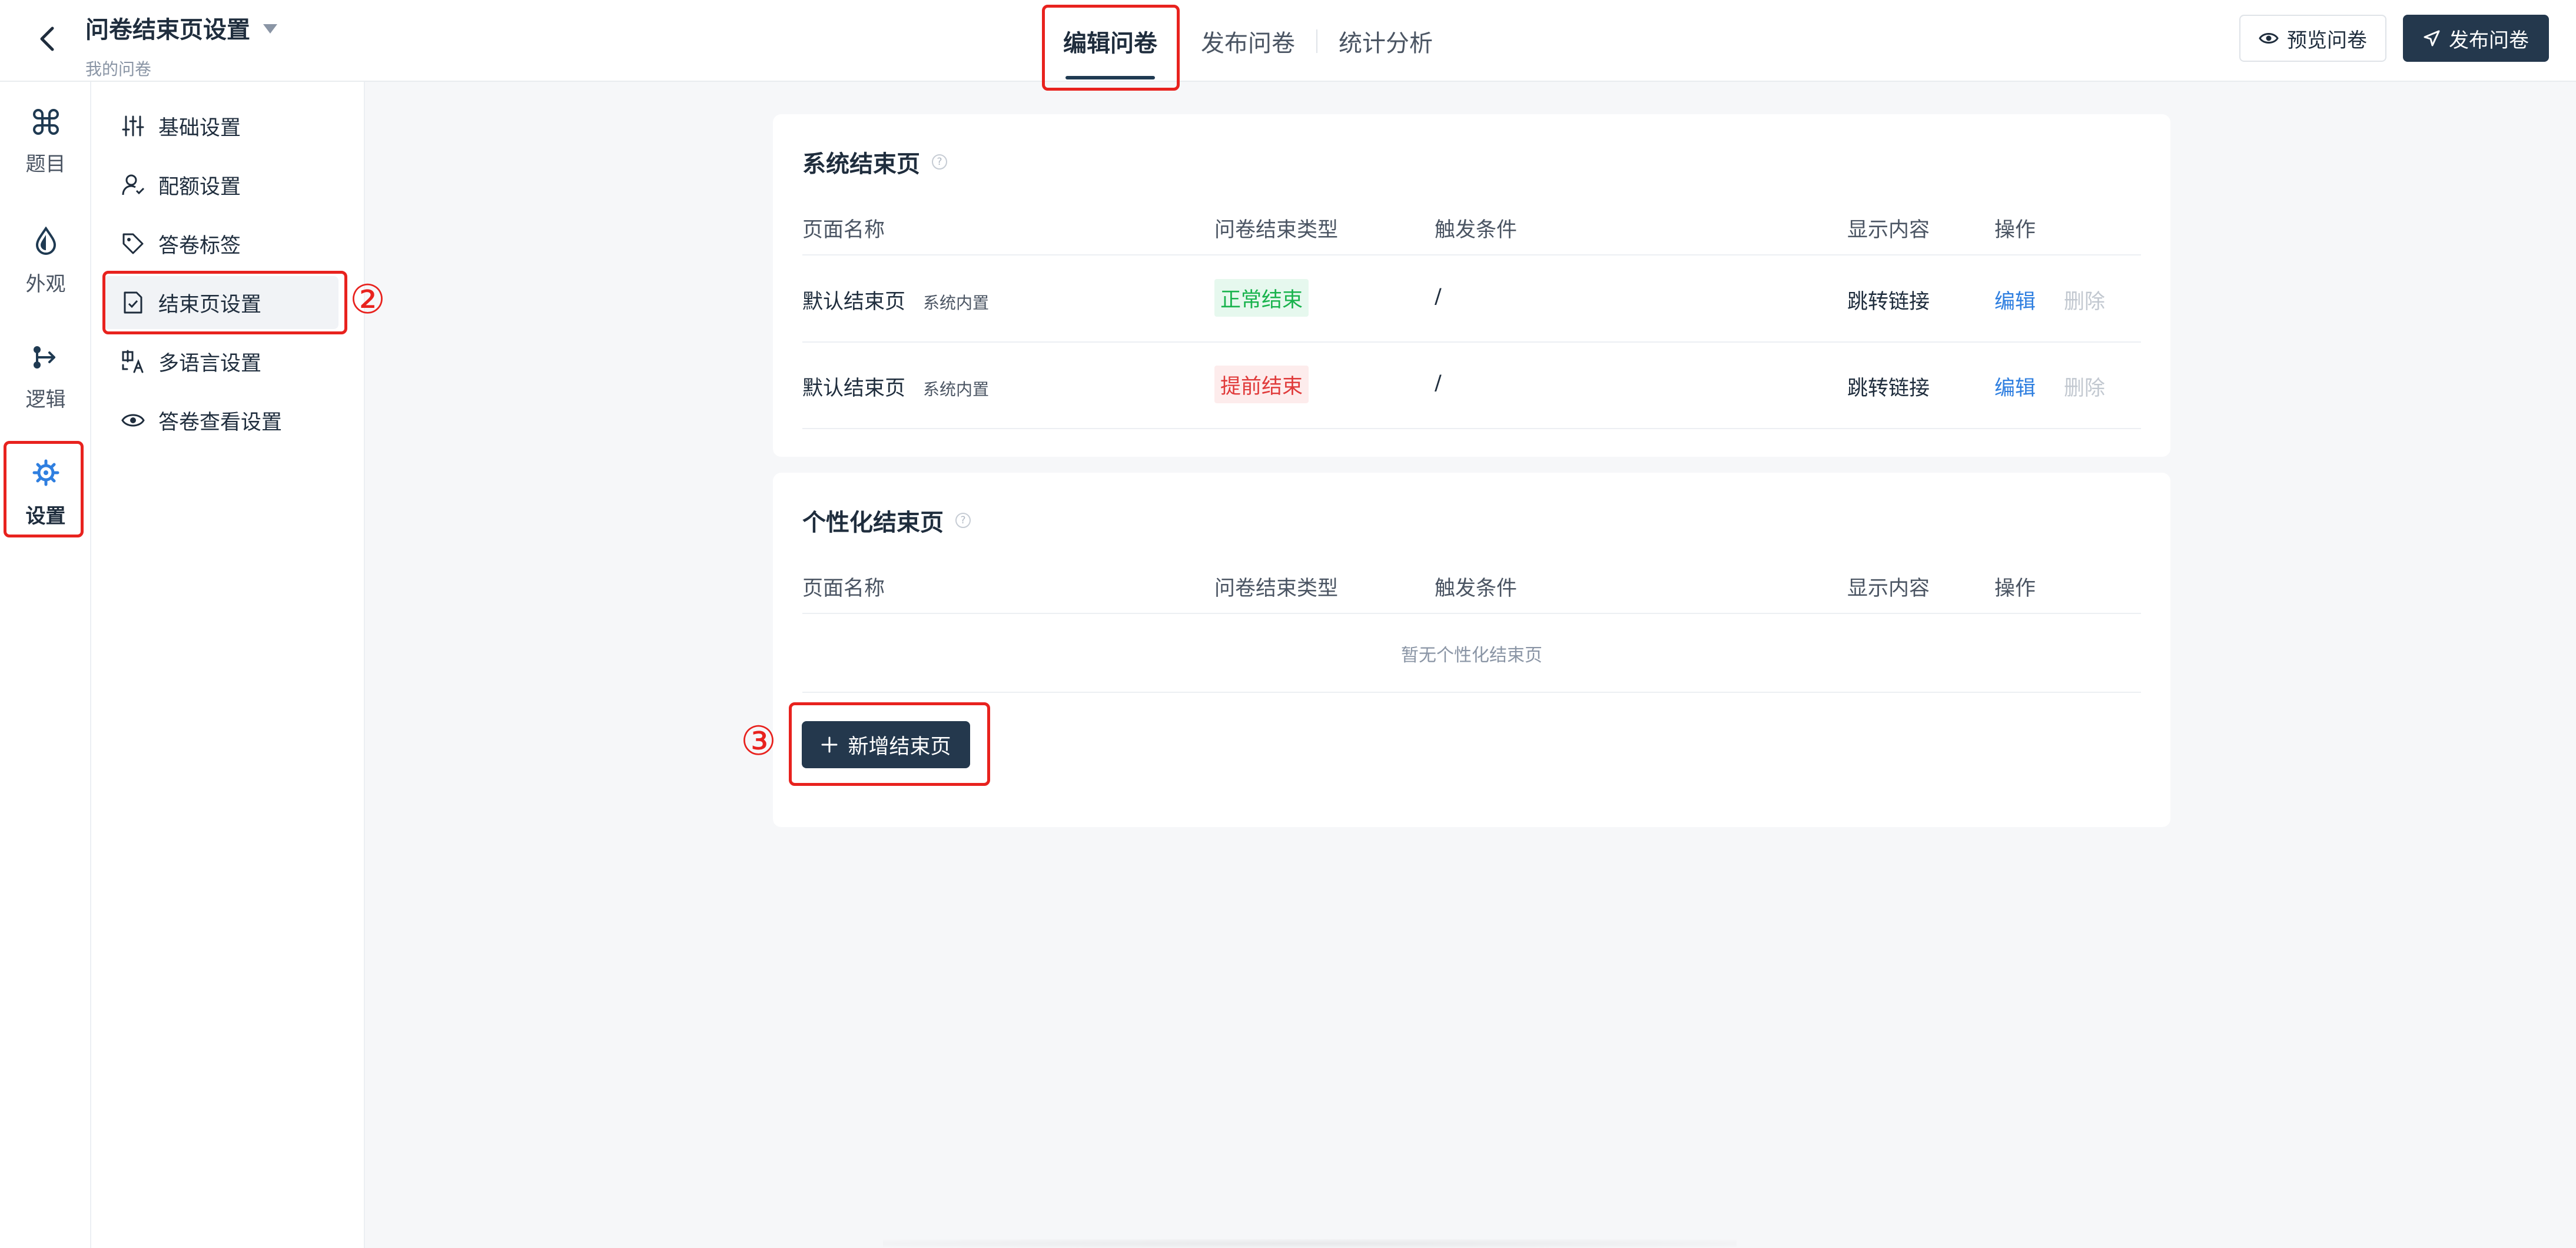  I want to click on caret-down-icon, so click(270, 29).